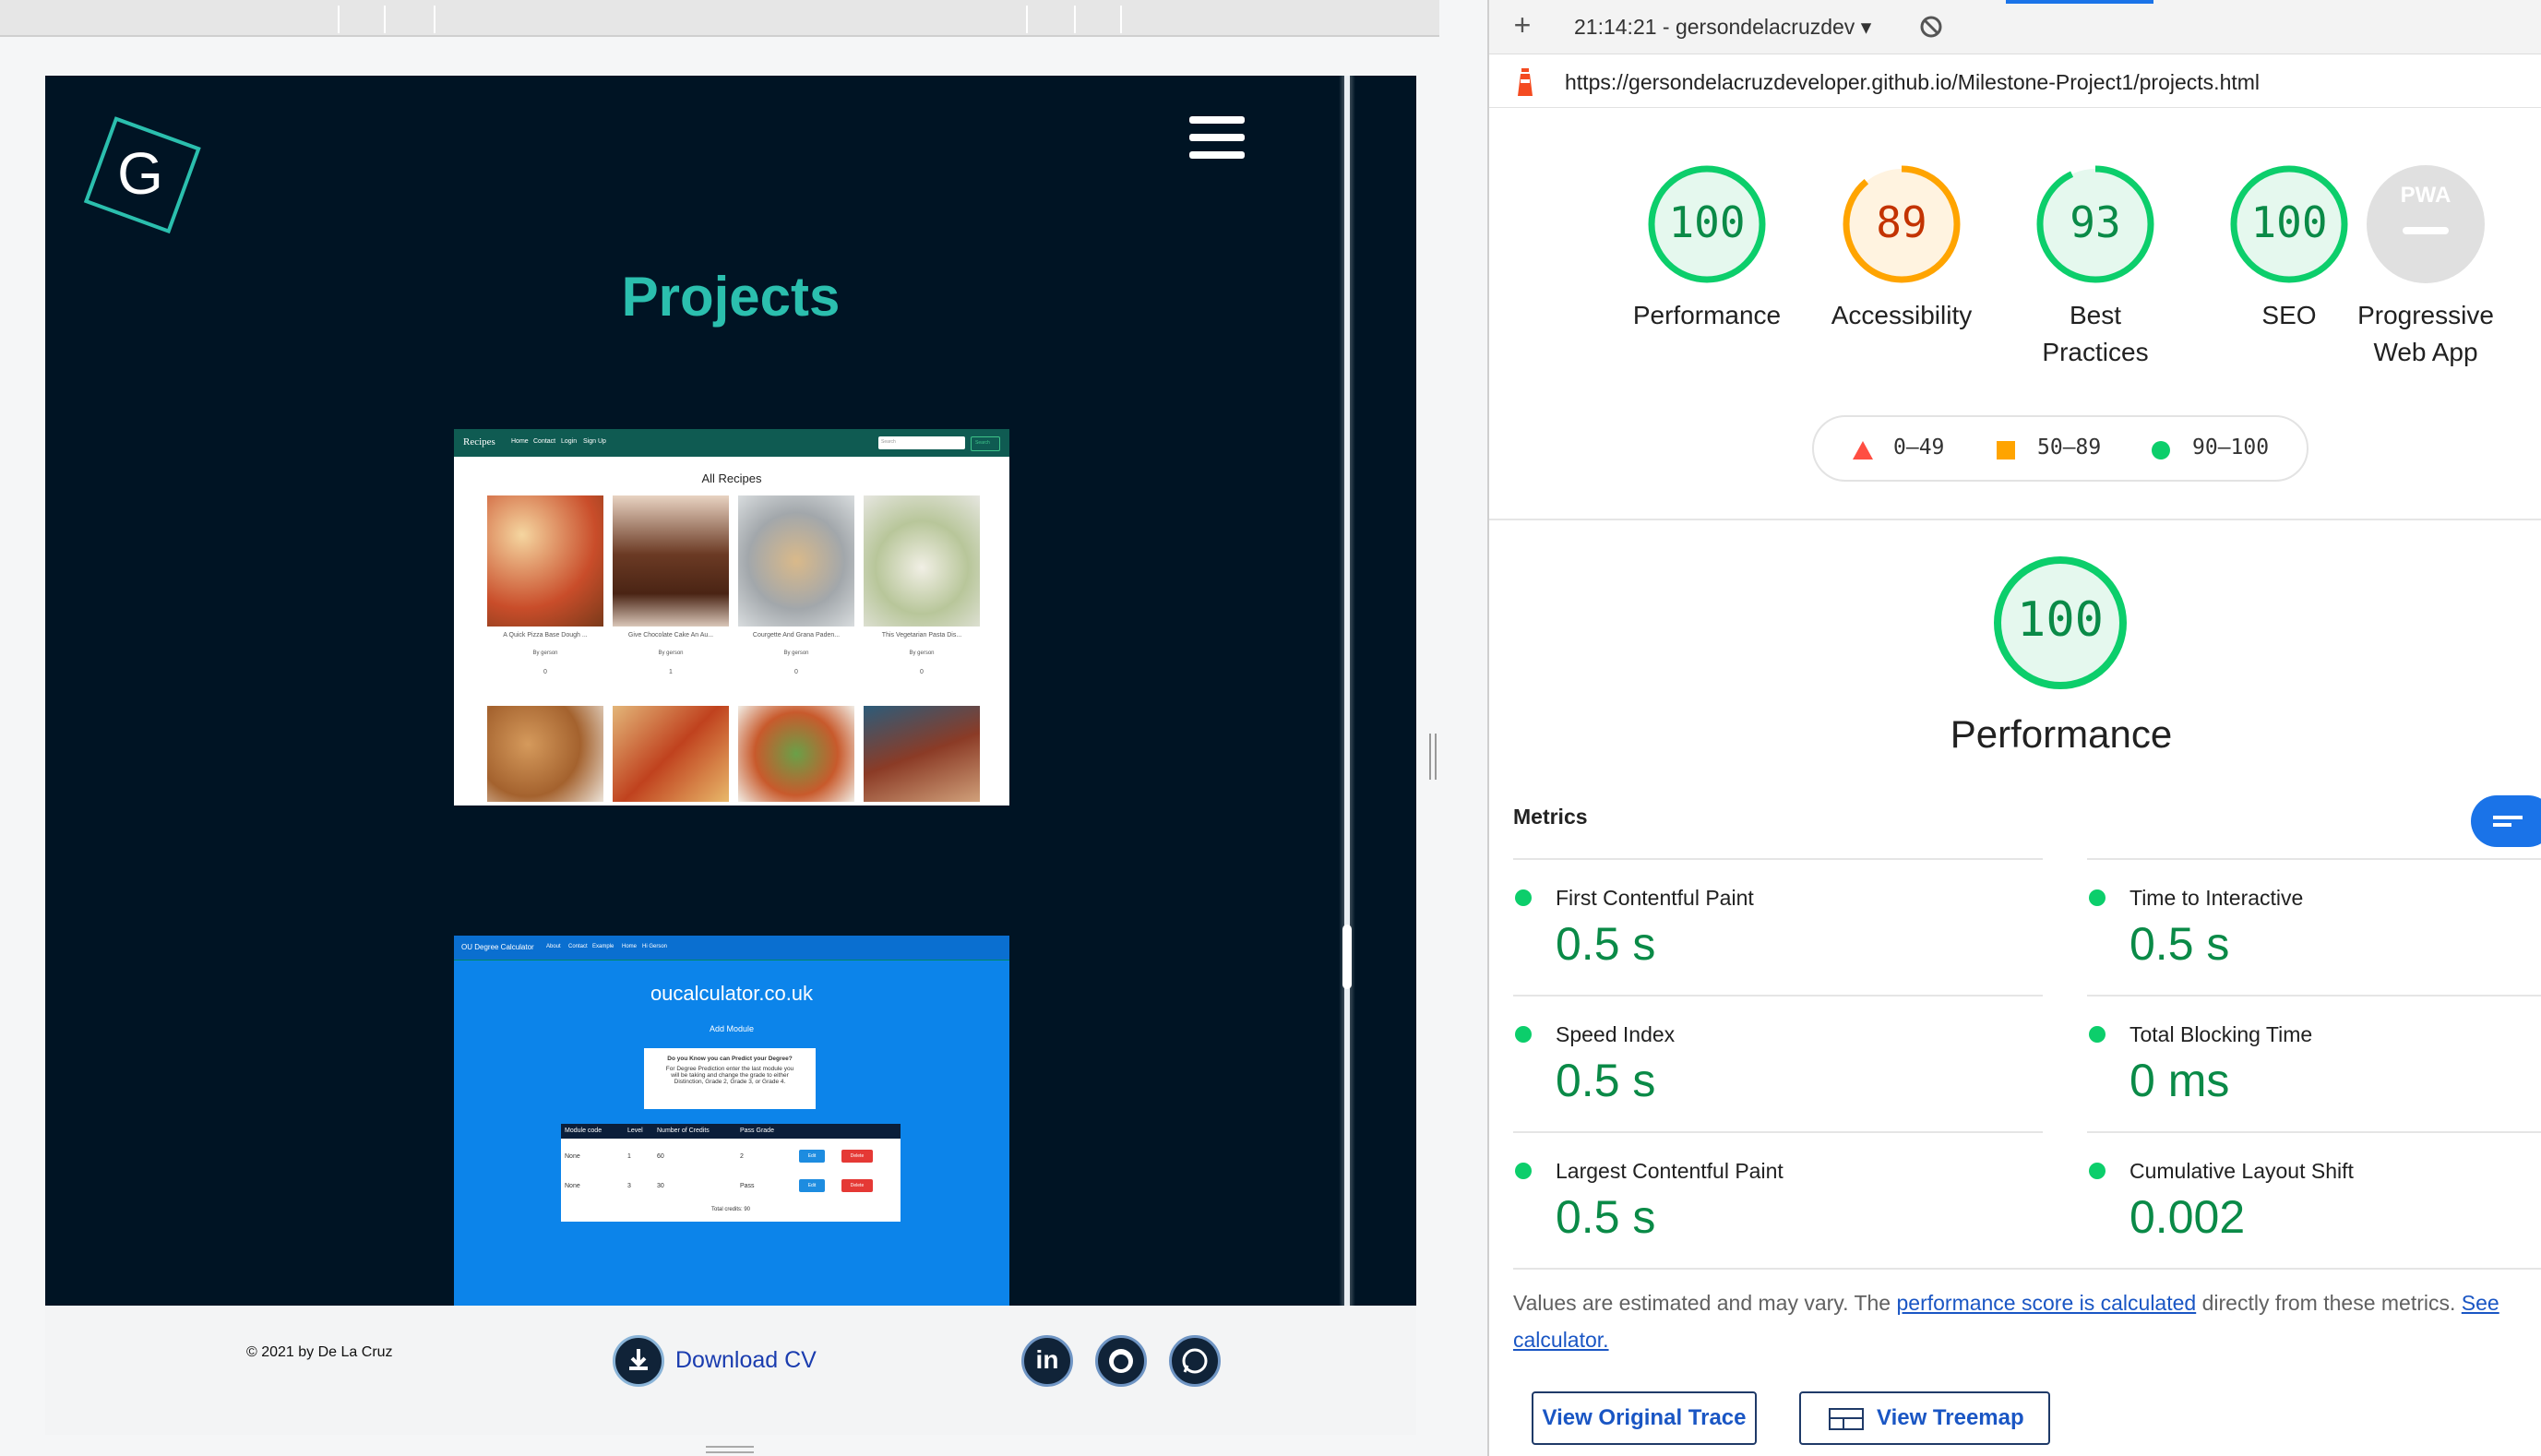  Describe the element at coordinates (520, 441) in the screenshot. I see `recipes-nav-home: Home` at that location.